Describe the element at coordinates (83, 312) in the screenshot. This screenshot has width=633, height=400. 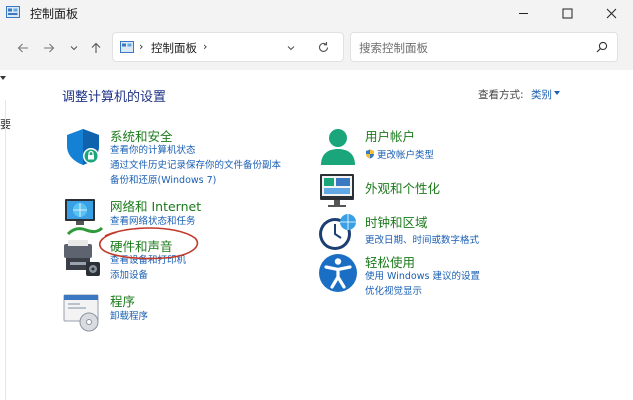
I see `programs-icon` at that location.